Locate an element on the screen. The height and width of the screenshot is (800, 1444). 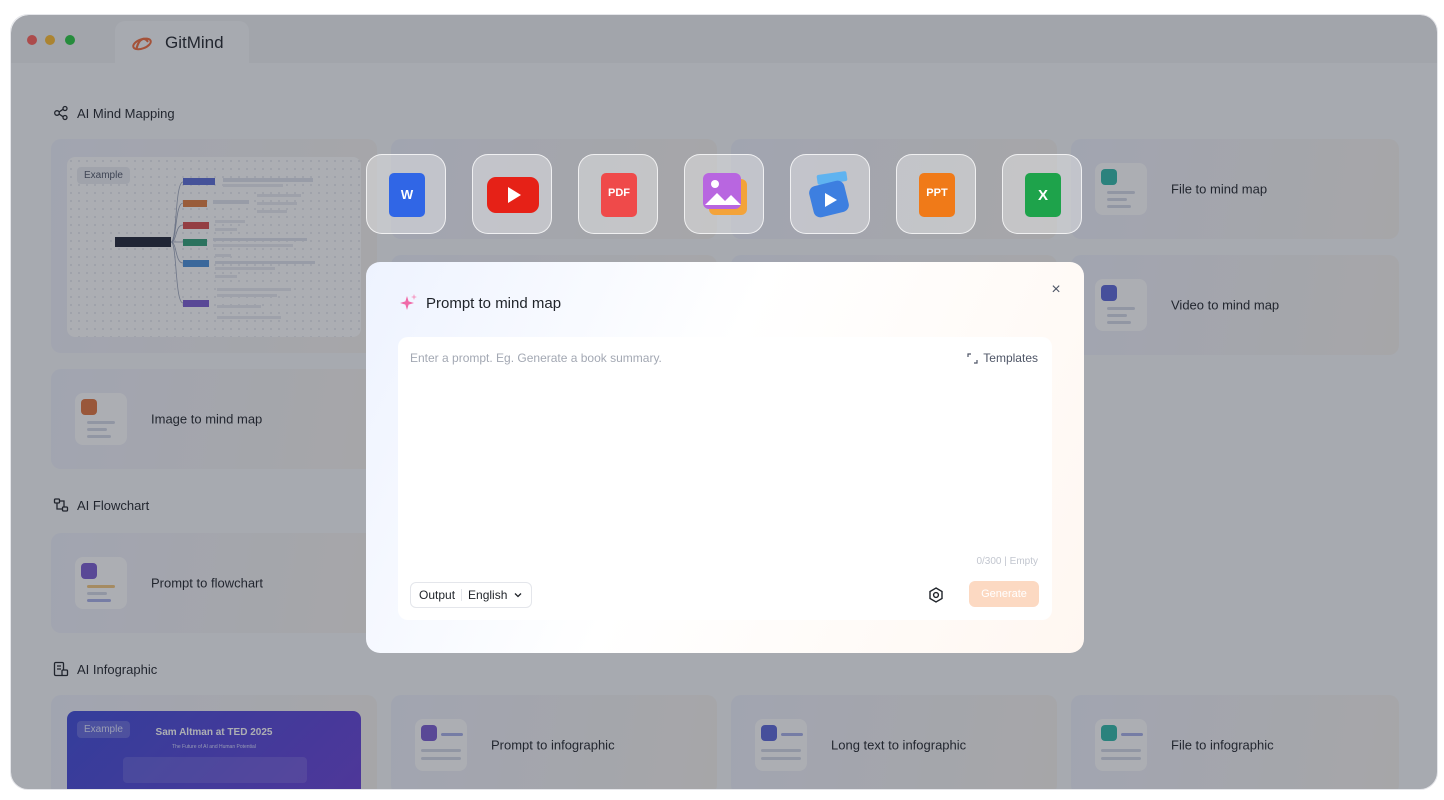
image-import-tile is located at coordinates (724, 194).